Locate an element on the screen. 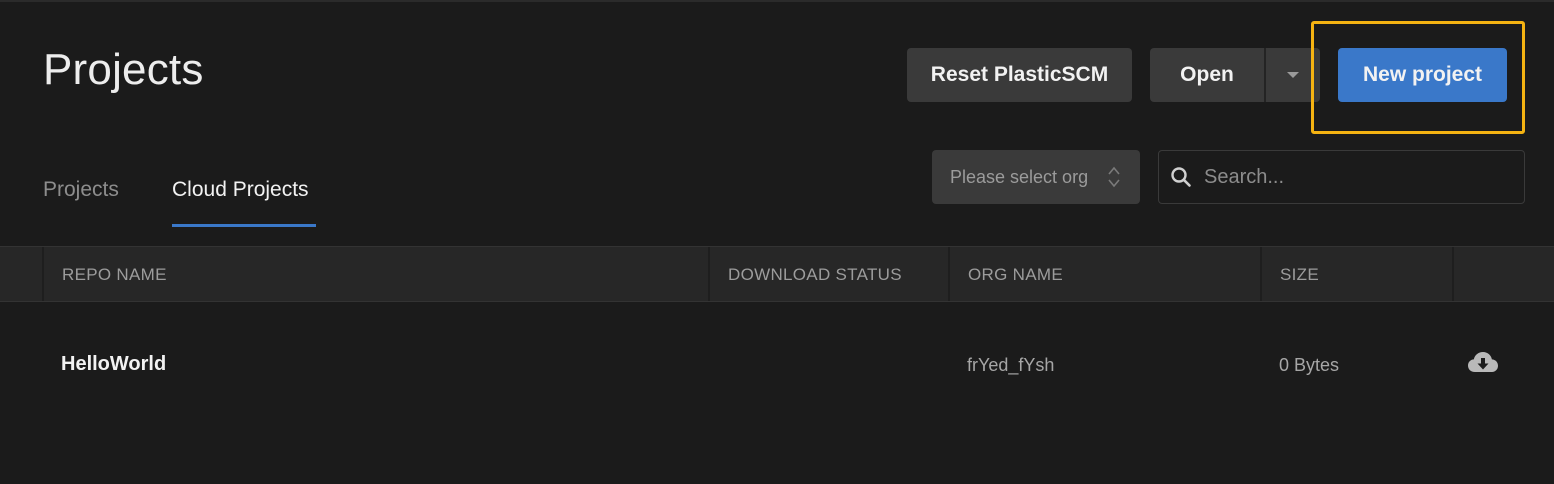  cloud-download-icon is located at coordinates (1483, 363).